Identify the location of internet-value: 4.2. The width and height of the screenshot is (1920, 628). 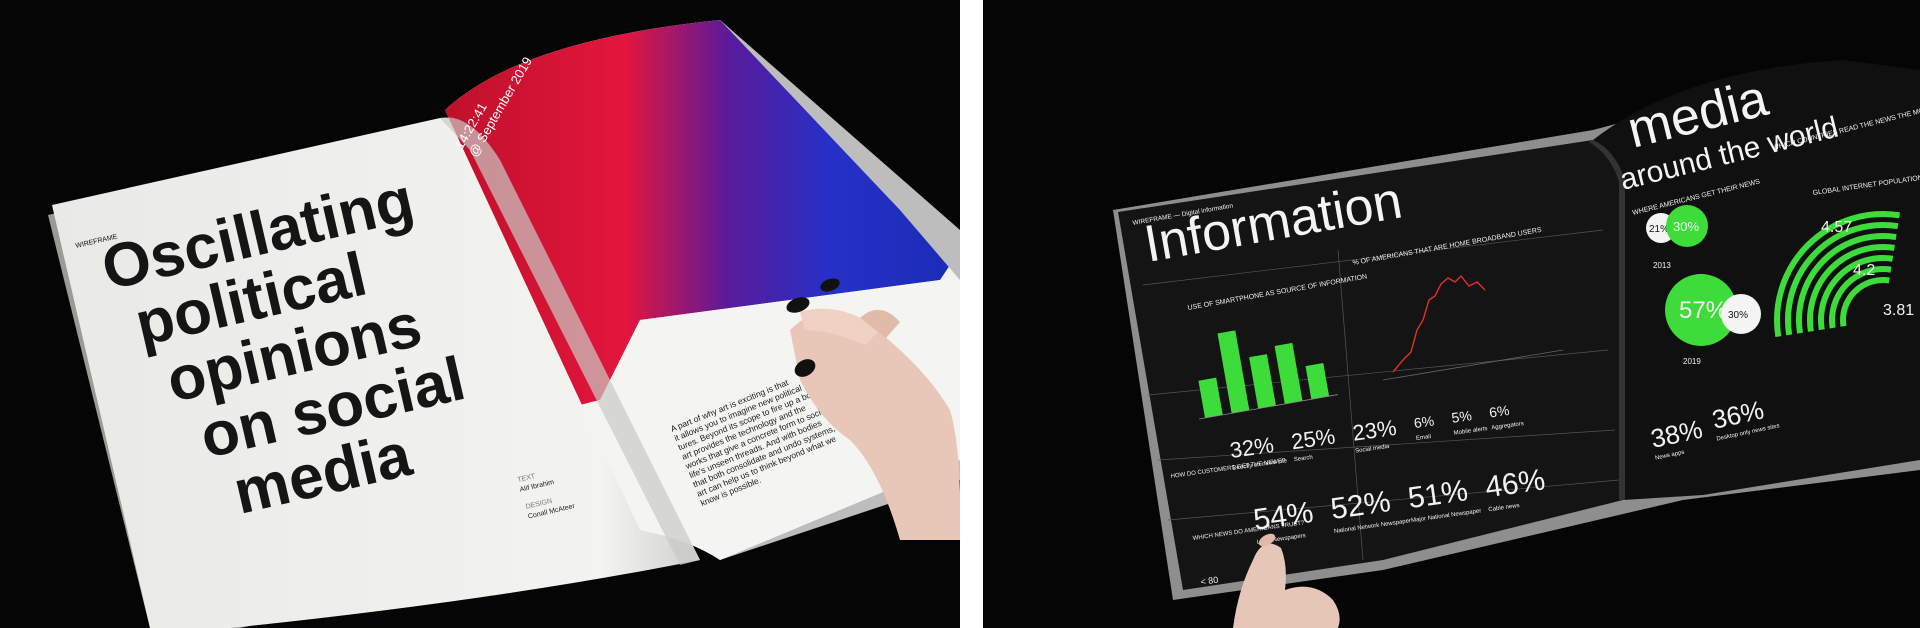
(1864, 270).